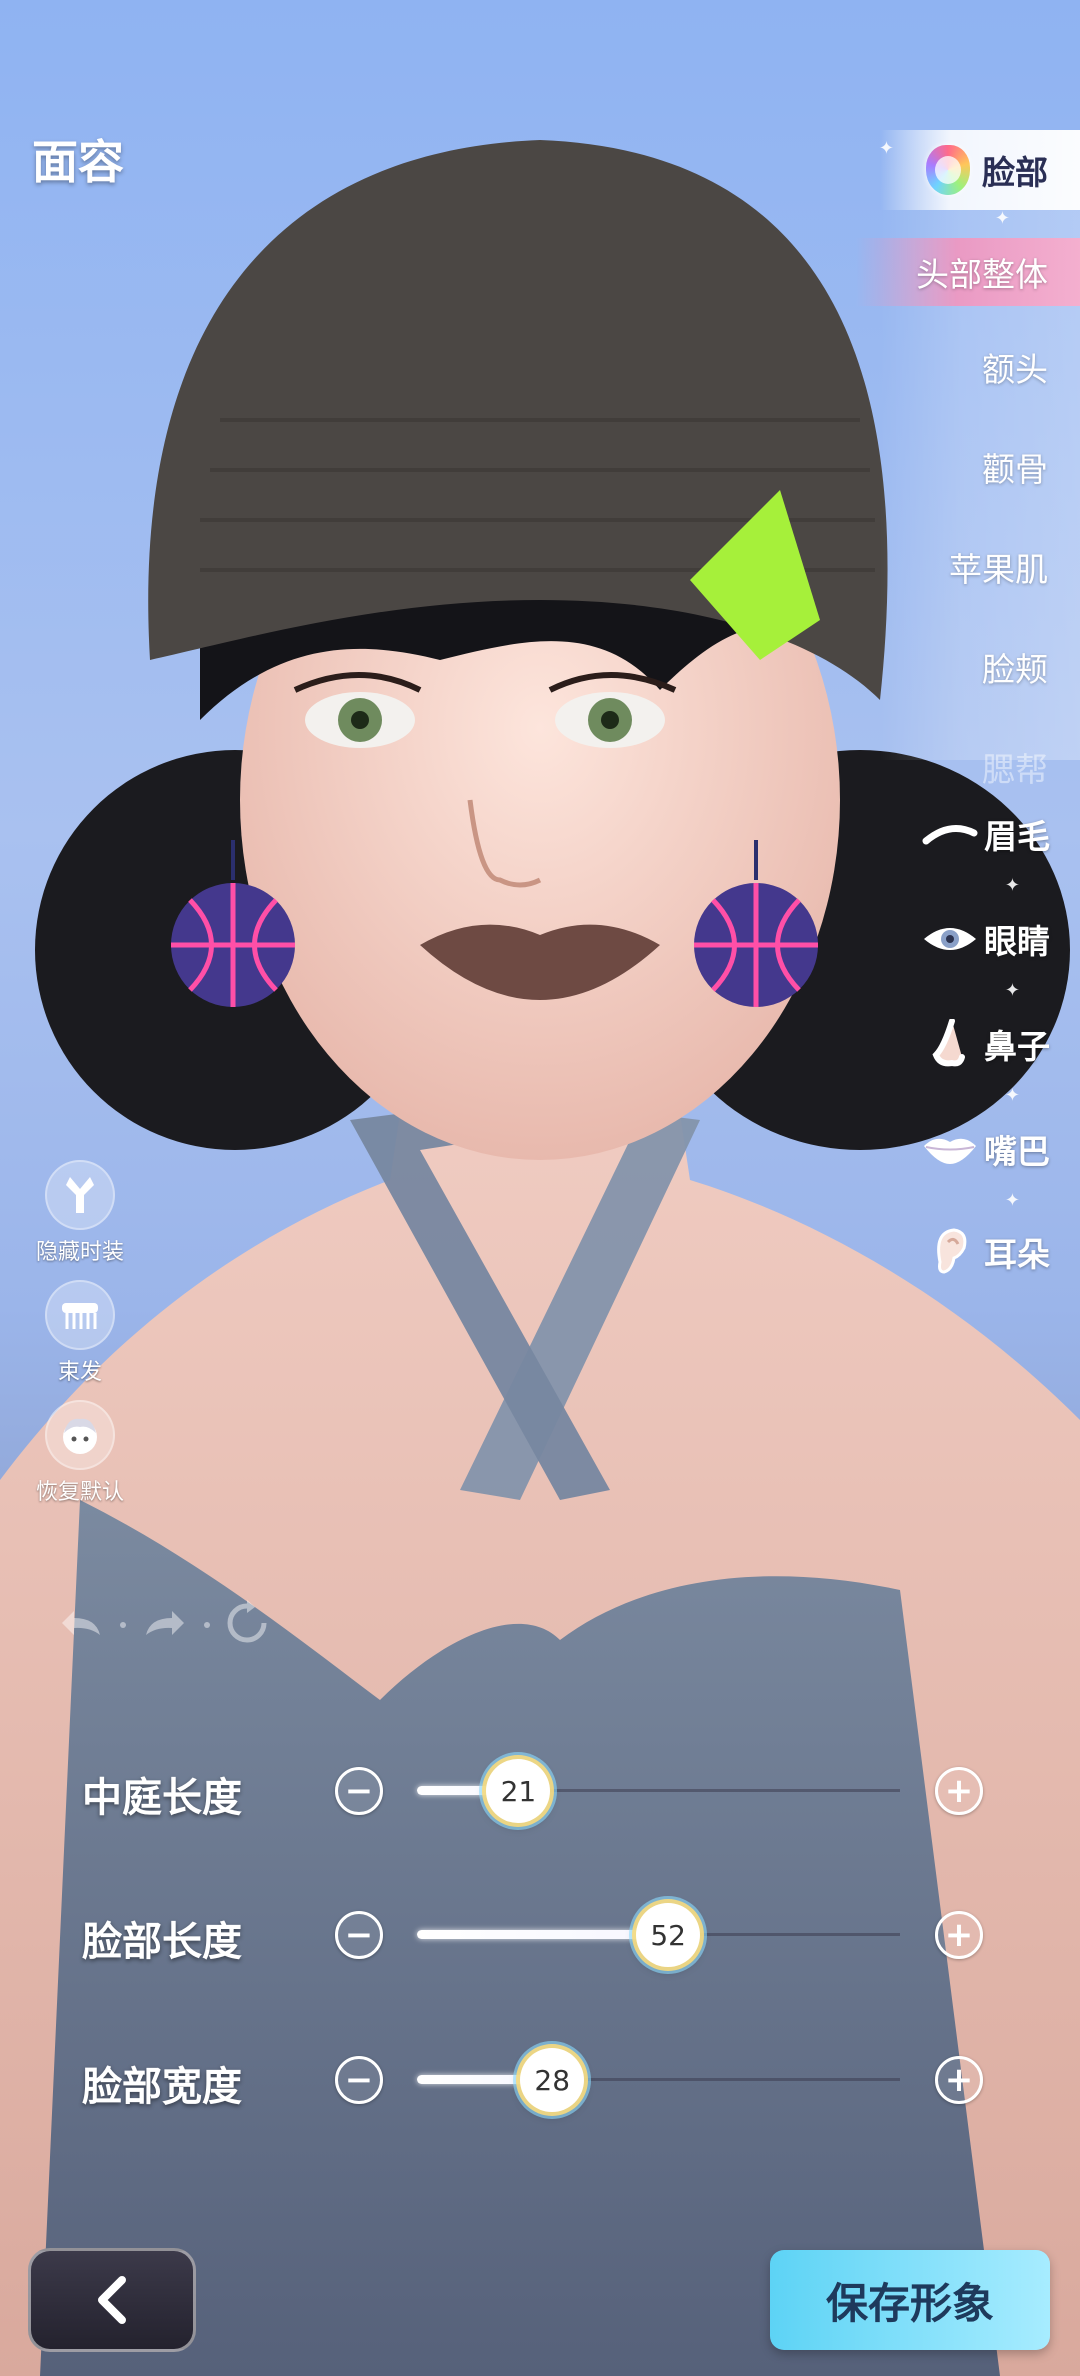 The image size is (1080, 2376). Describe the element at coordinates (79, 1252) in the screenshot. I see `hide-outfit-label: 隐藏时装` at that location.